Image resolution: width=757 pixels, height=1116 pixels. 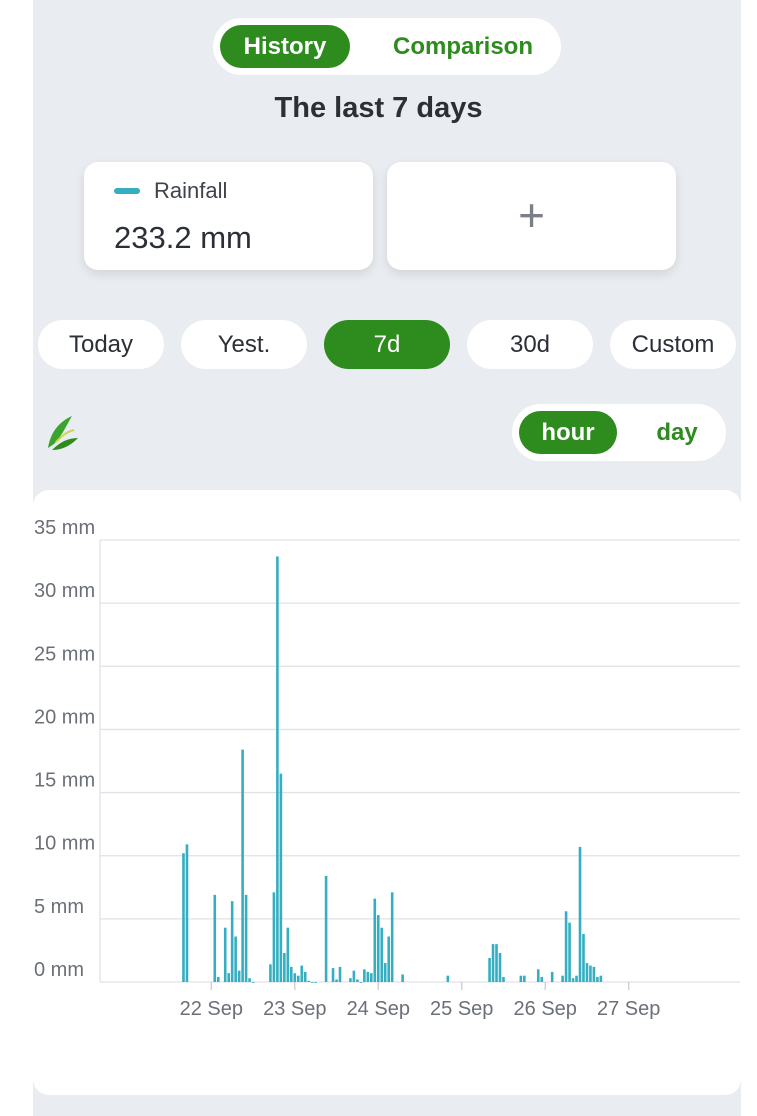 I want to click on range-custom-chip: Custom, so click(x=673, y=344).